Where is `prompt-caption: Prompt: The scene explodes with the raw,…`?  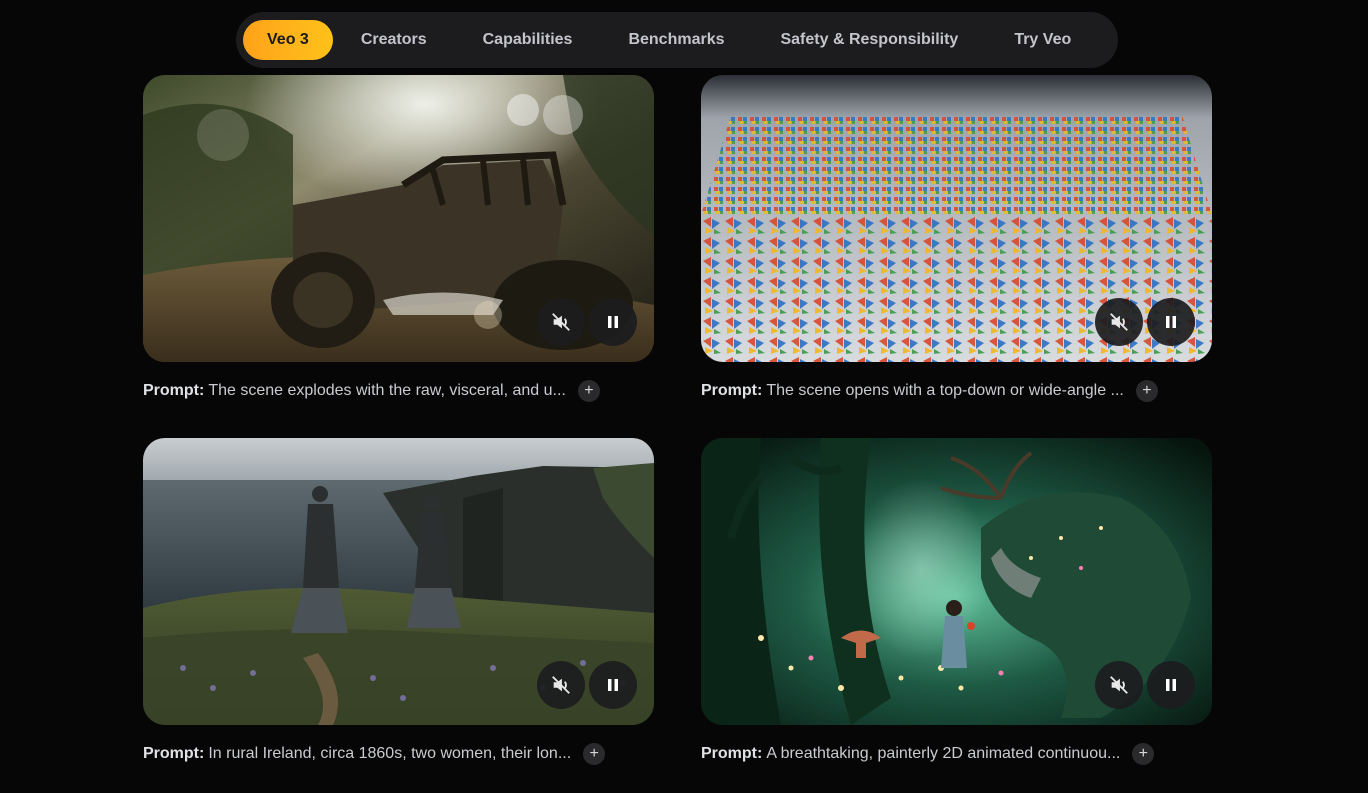 prompt-caption: Prompt: The scene explodes with the raw,… is located at coordinates (371, 391).